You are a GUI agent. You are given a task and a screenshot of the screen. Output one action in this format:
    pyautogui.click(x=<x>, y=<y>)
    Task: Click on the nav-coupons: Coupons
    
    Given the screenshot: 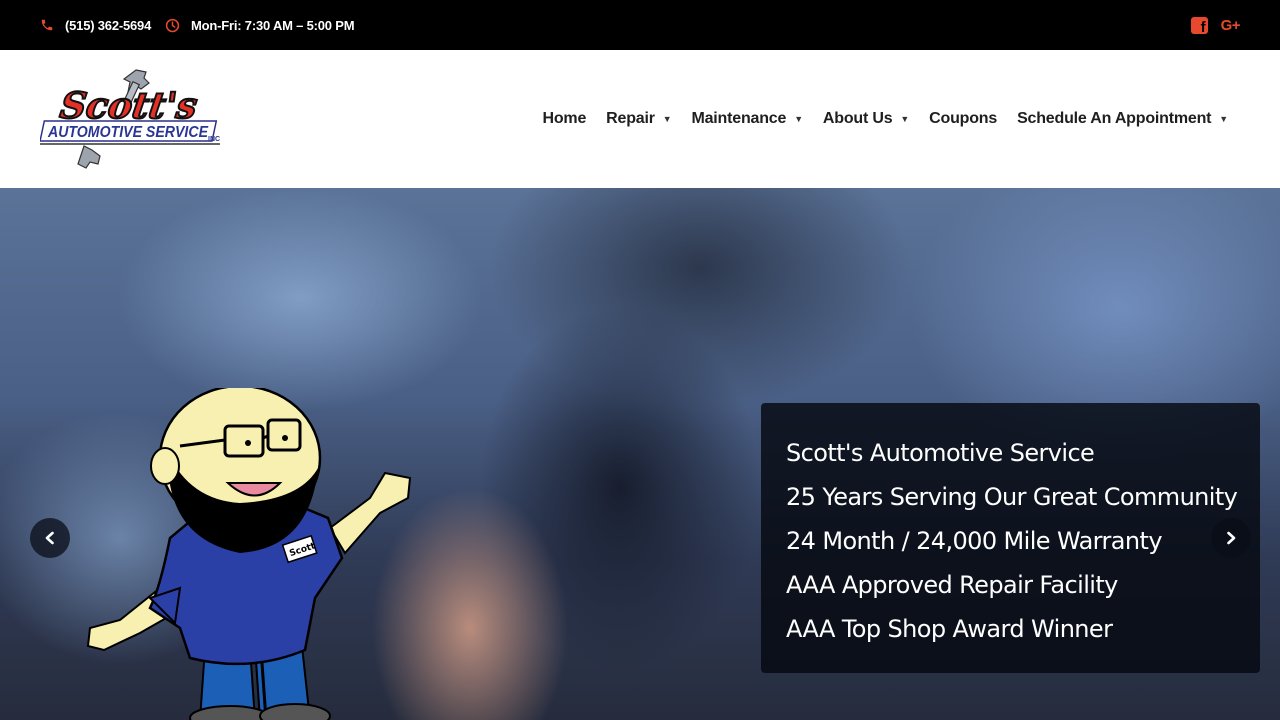 What is the action you would take?
    pyautogui.click(x=963, y=119)
    